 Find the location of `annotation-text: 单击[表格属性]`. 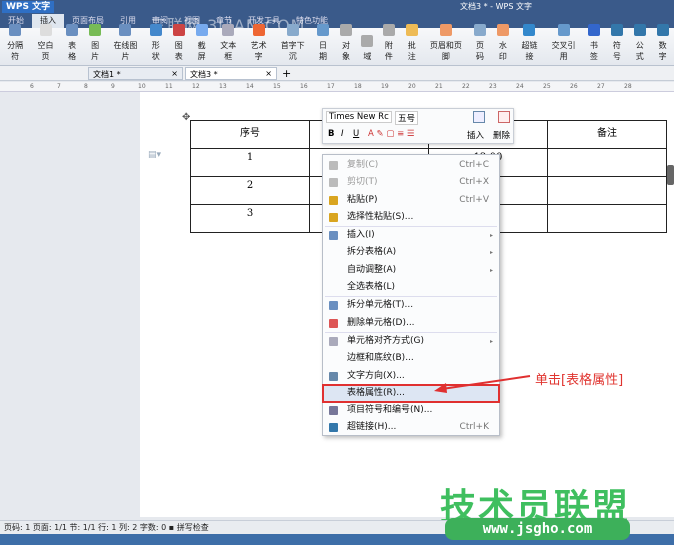

annotation-text: 单击[表格属性] is located at coordinates (579, 380).